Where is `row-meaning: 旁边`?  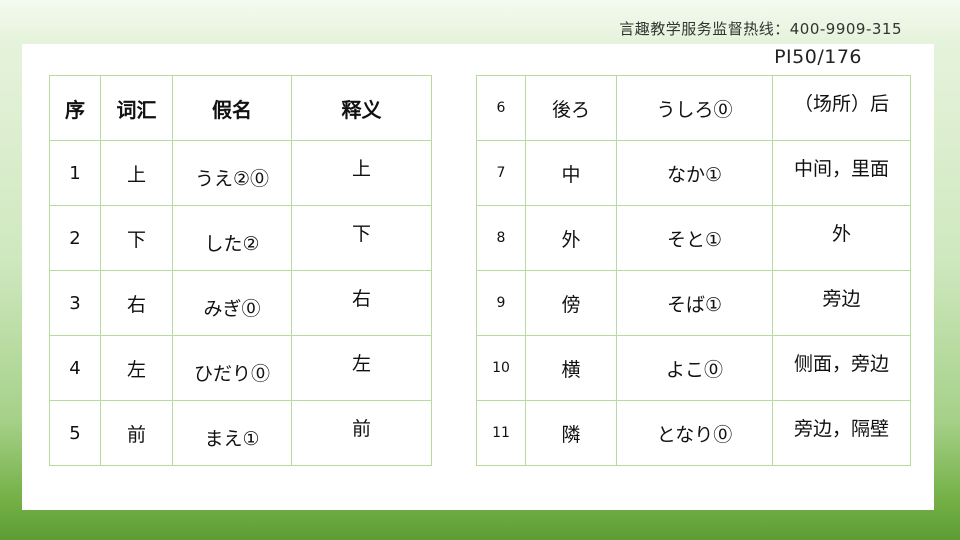 row-meaning: 旁边 is located at coordinates (841, 303).